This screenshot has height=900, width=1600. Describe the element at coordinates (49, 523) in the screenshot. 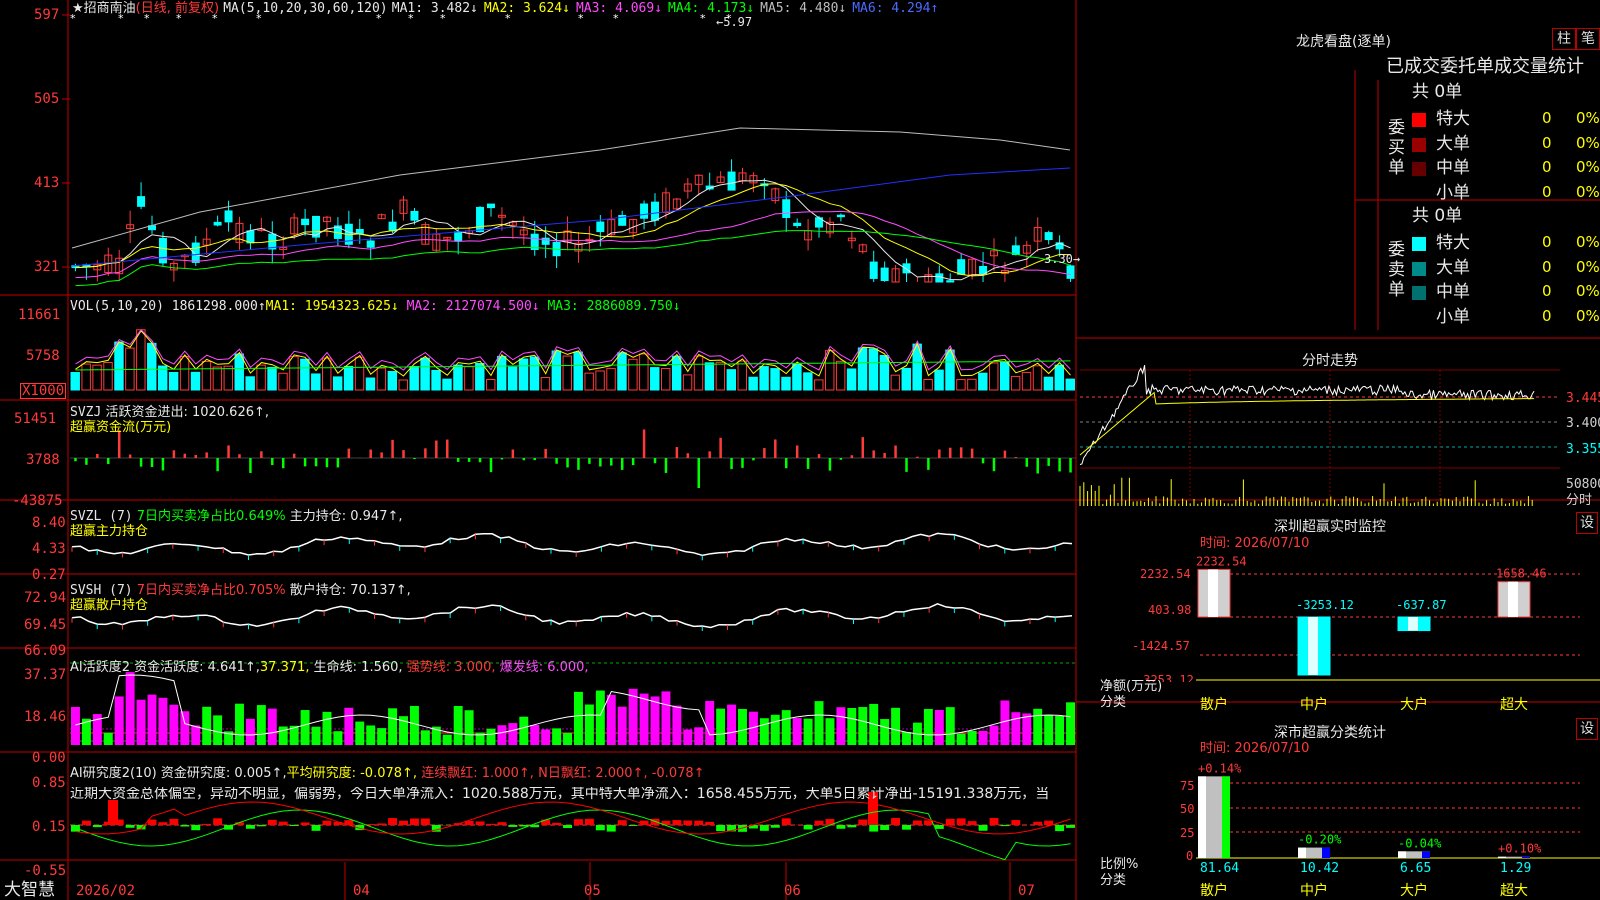

I see `svzl-axis-label: 8.40` at that location.